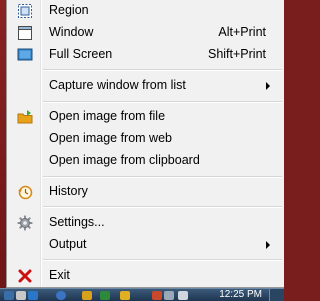  What do you see at coordinates (145, 276) in the screenshot?
I see `menu-item-exit: Exit` at bounding box center [145, 276].